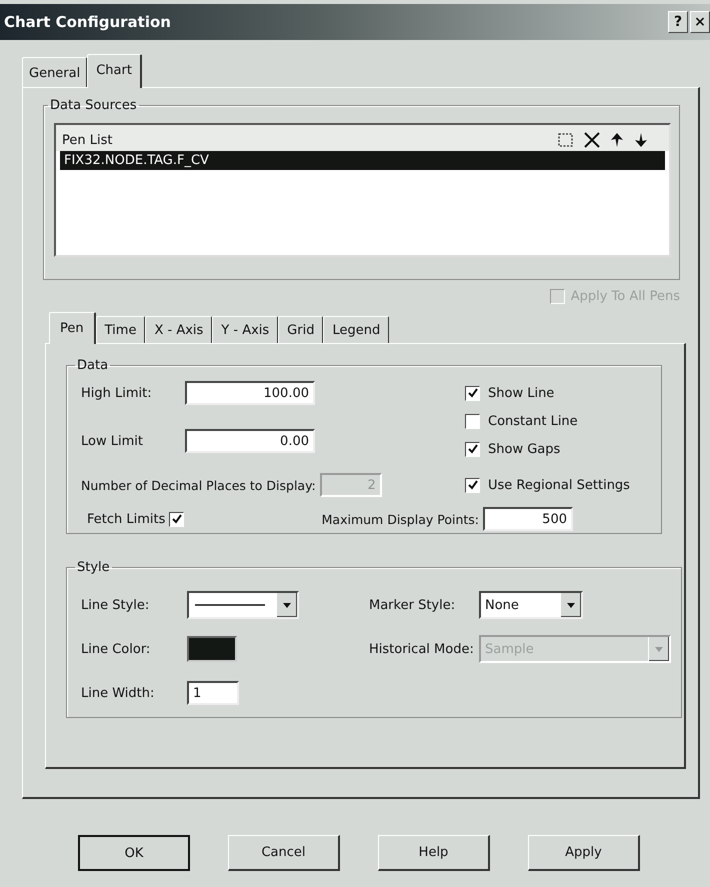  I want to click on checkbox-label: Fetch Limits, so click(126, 519).